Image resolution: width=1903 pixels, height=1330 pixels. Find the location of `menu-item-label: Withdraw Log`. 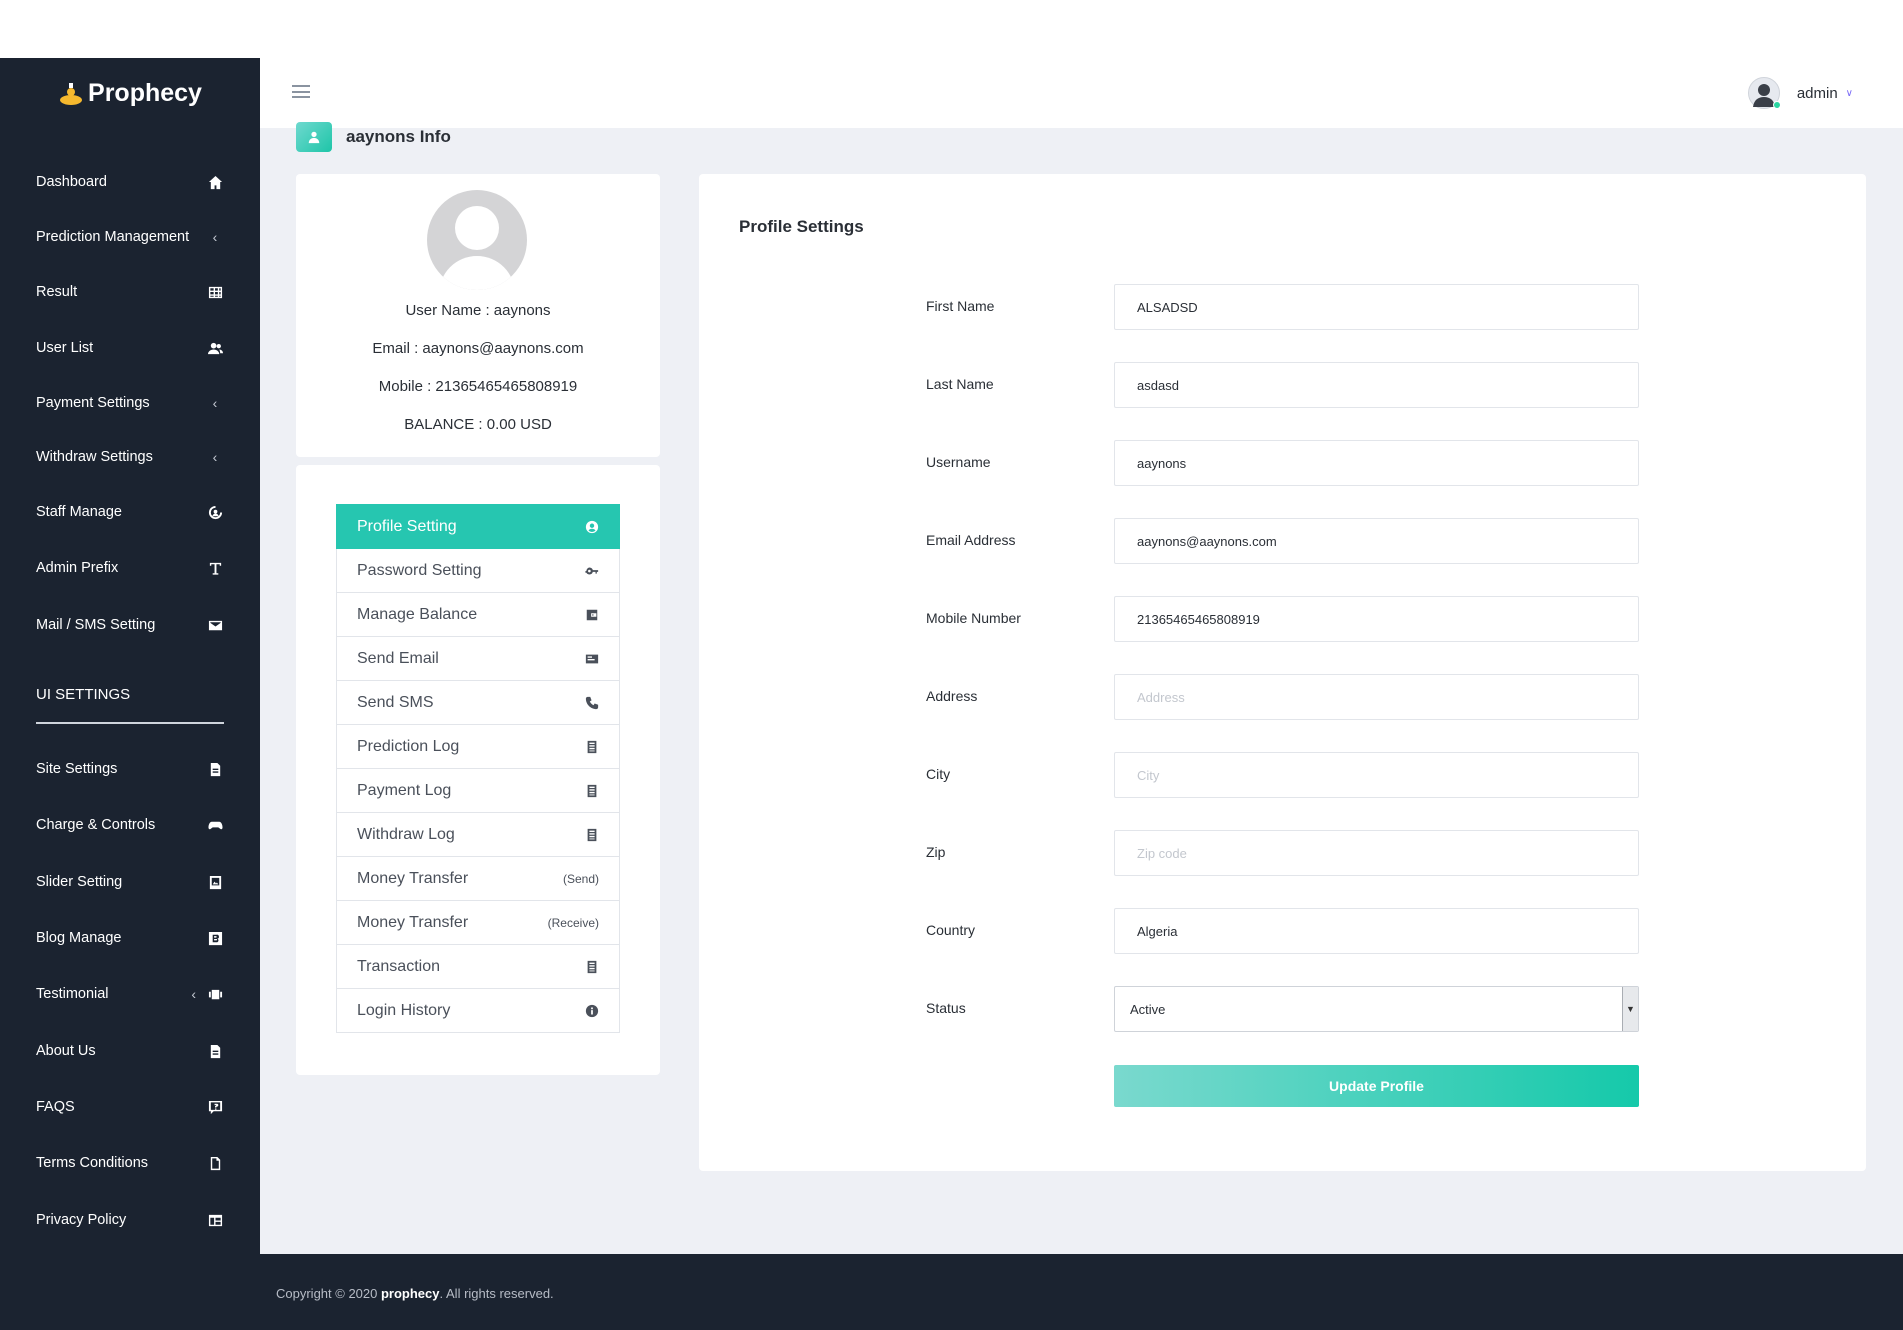

menu-item-label: Withdraw Log is located at coordinates (406, 834).